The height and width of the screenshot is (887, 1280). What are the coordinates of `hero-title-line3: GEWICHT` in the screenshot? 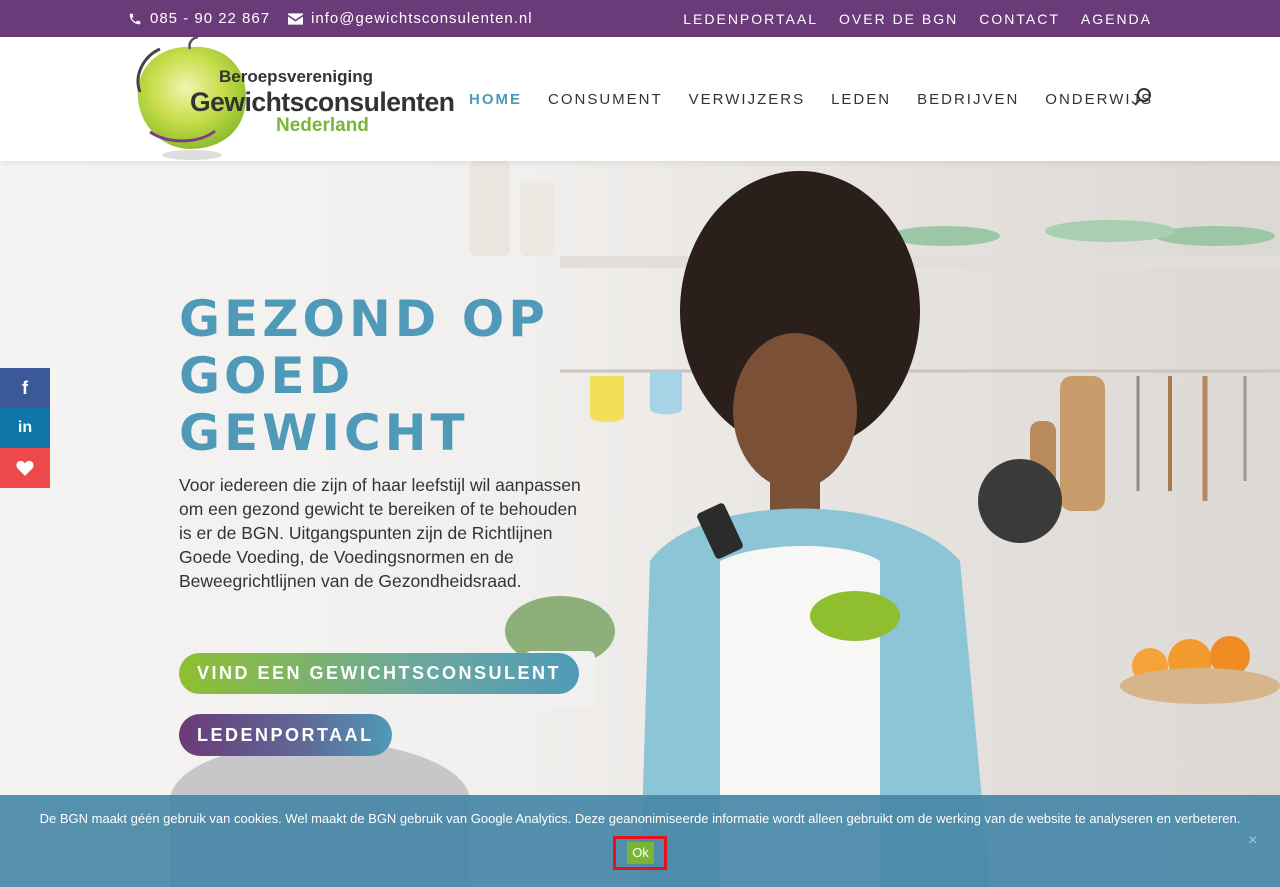 It's located at (324, 433).